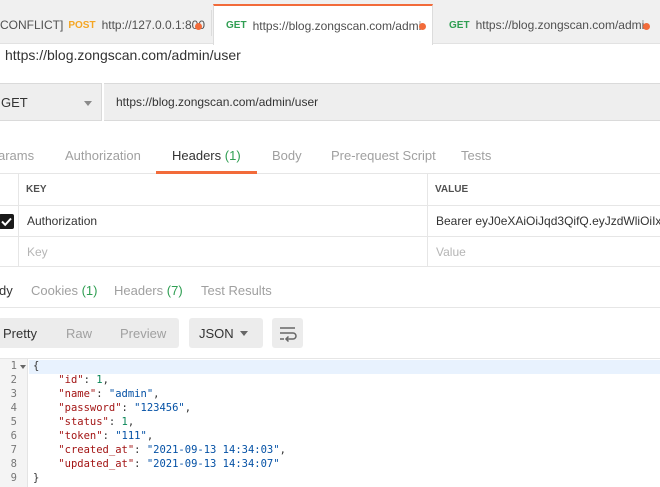 Image resolution: width=660 pixels, height=487 pixels. What do you see at coordinates (13, 436) in the screenshot?
I see `line-number: 6` at bounding box center [13, 436].